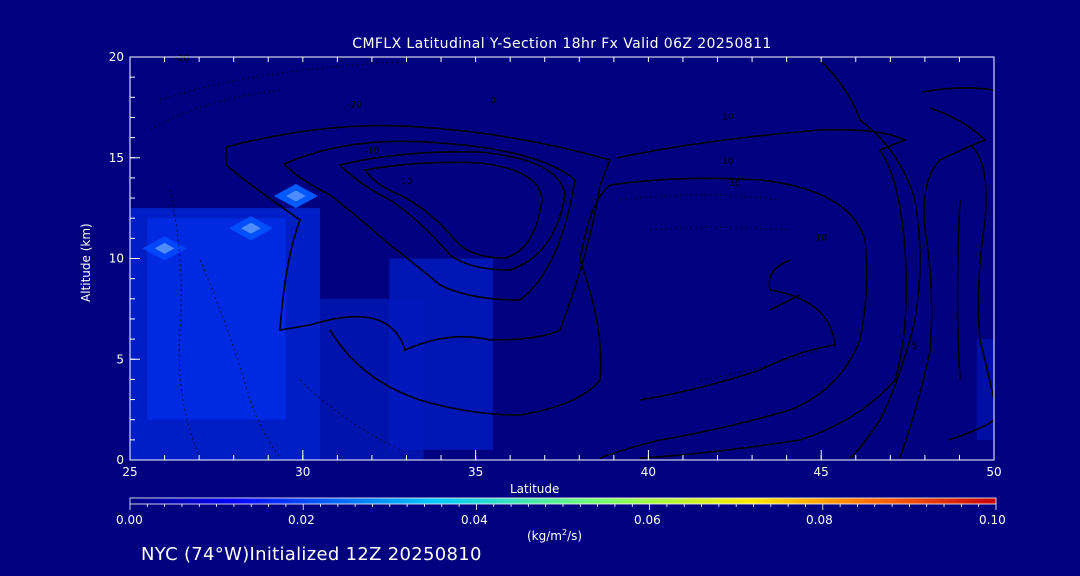  Describe the element at coordinates (116, 57) in the screenshot. I see `y-tick-label: 20` at that location.